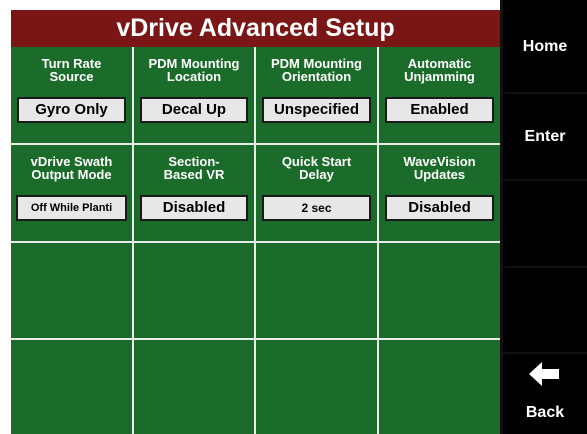  Describe the element at coordinates (71, 110) in the screenshot. I see `turn-rate-source-button: Gyro Only` at that location.